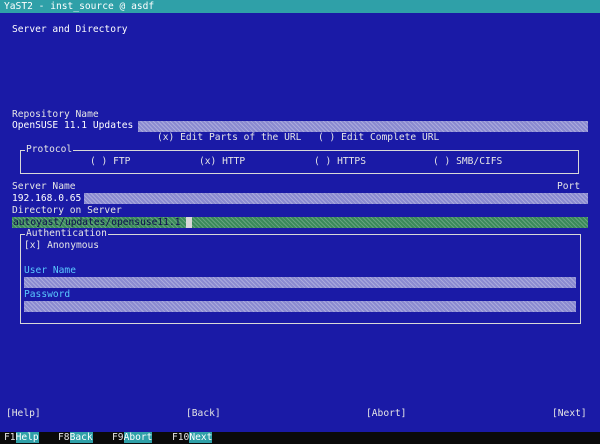 This screenshot has height=444, width=600. Describe the element at coordinates (27, 437) in the screenshot. I see `fkey-label: Help` at that location.